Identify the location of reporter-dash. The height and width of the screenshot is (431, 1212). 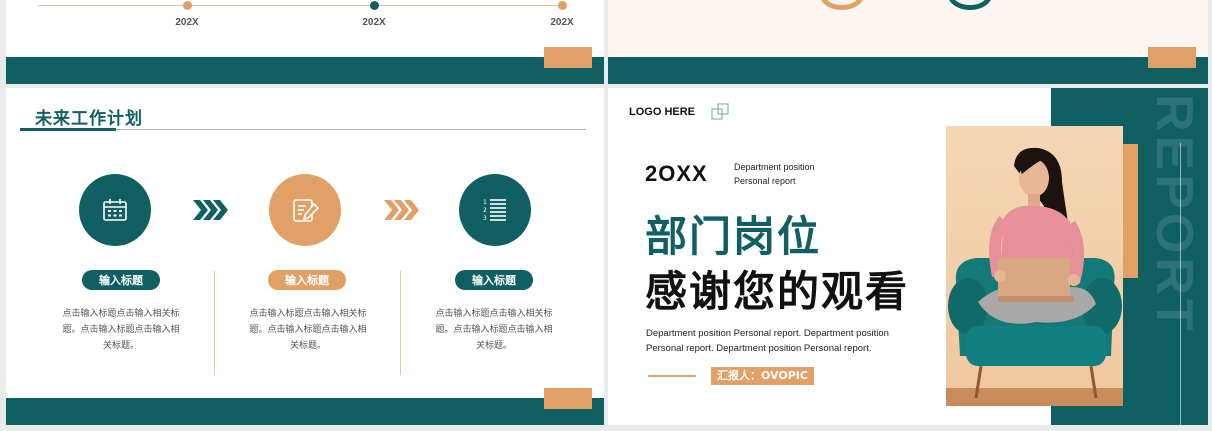
(672, 376).